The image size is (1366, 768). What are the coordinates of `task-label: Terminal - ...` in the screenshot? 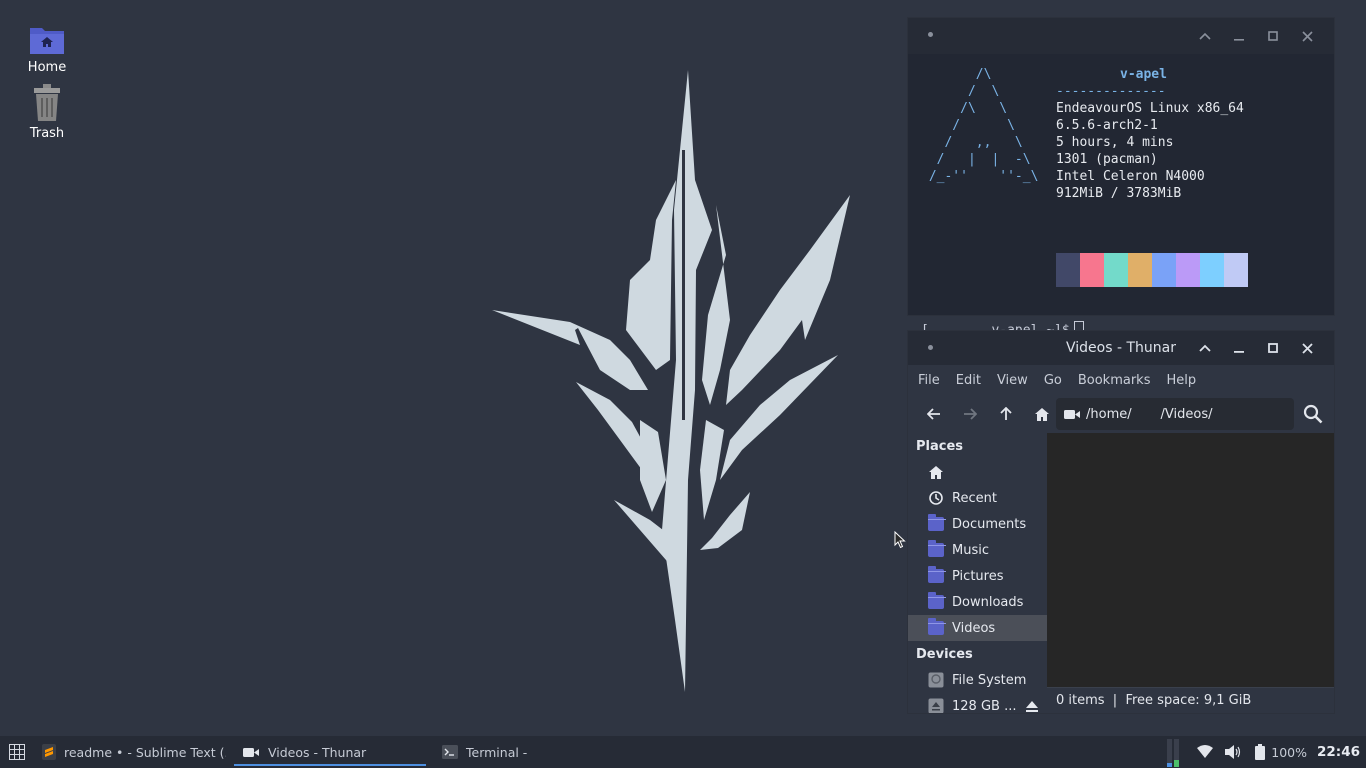 It's located at (497, 752).